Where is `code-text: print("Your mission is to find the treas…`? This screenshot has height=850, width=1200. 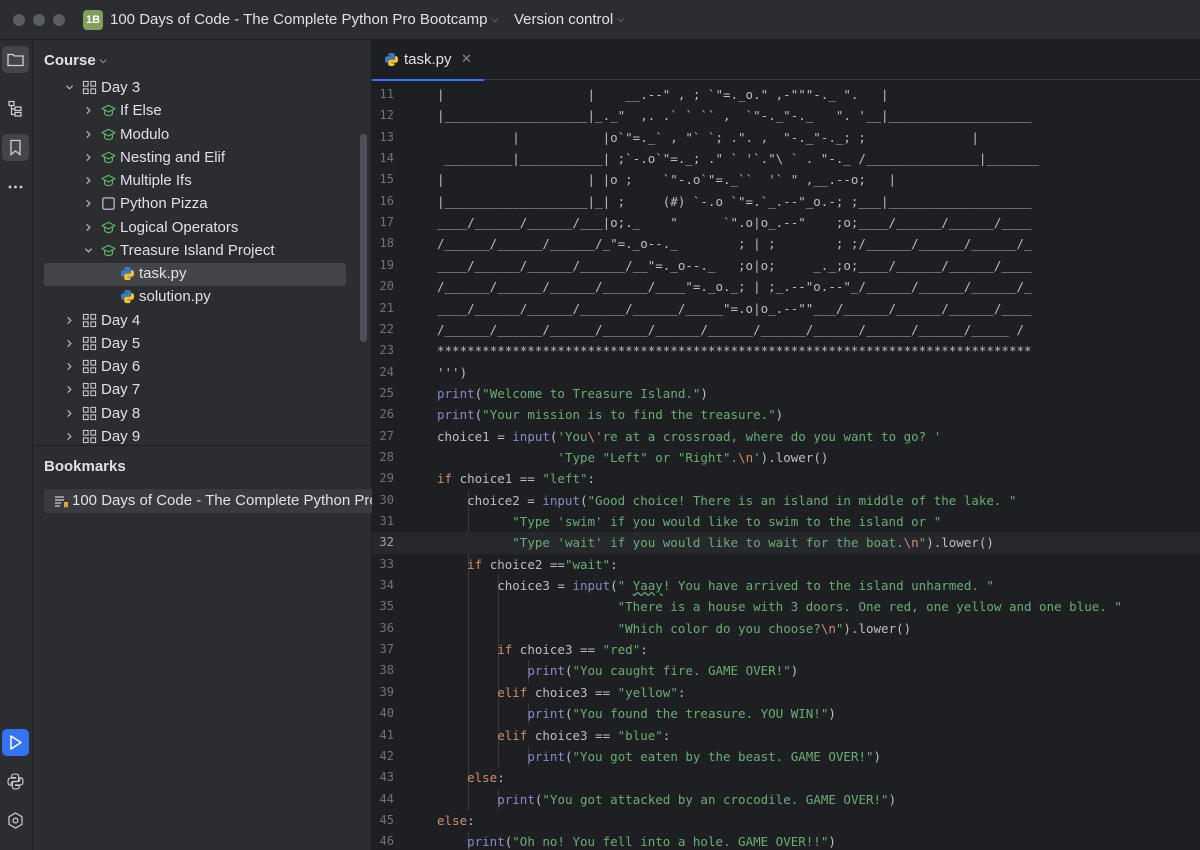 code-text: print("Your mission is to find the treas… is located at coordinates (610, 415).